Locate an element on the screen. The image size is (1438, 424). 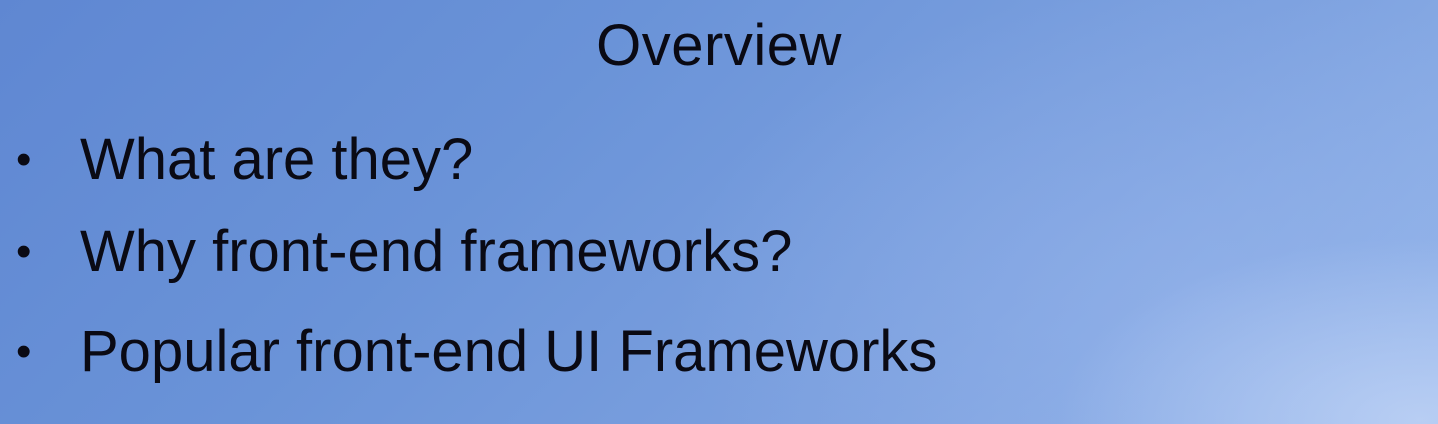
bullet-text: Why front-end frameworks? is located at coordinates (436, 251).